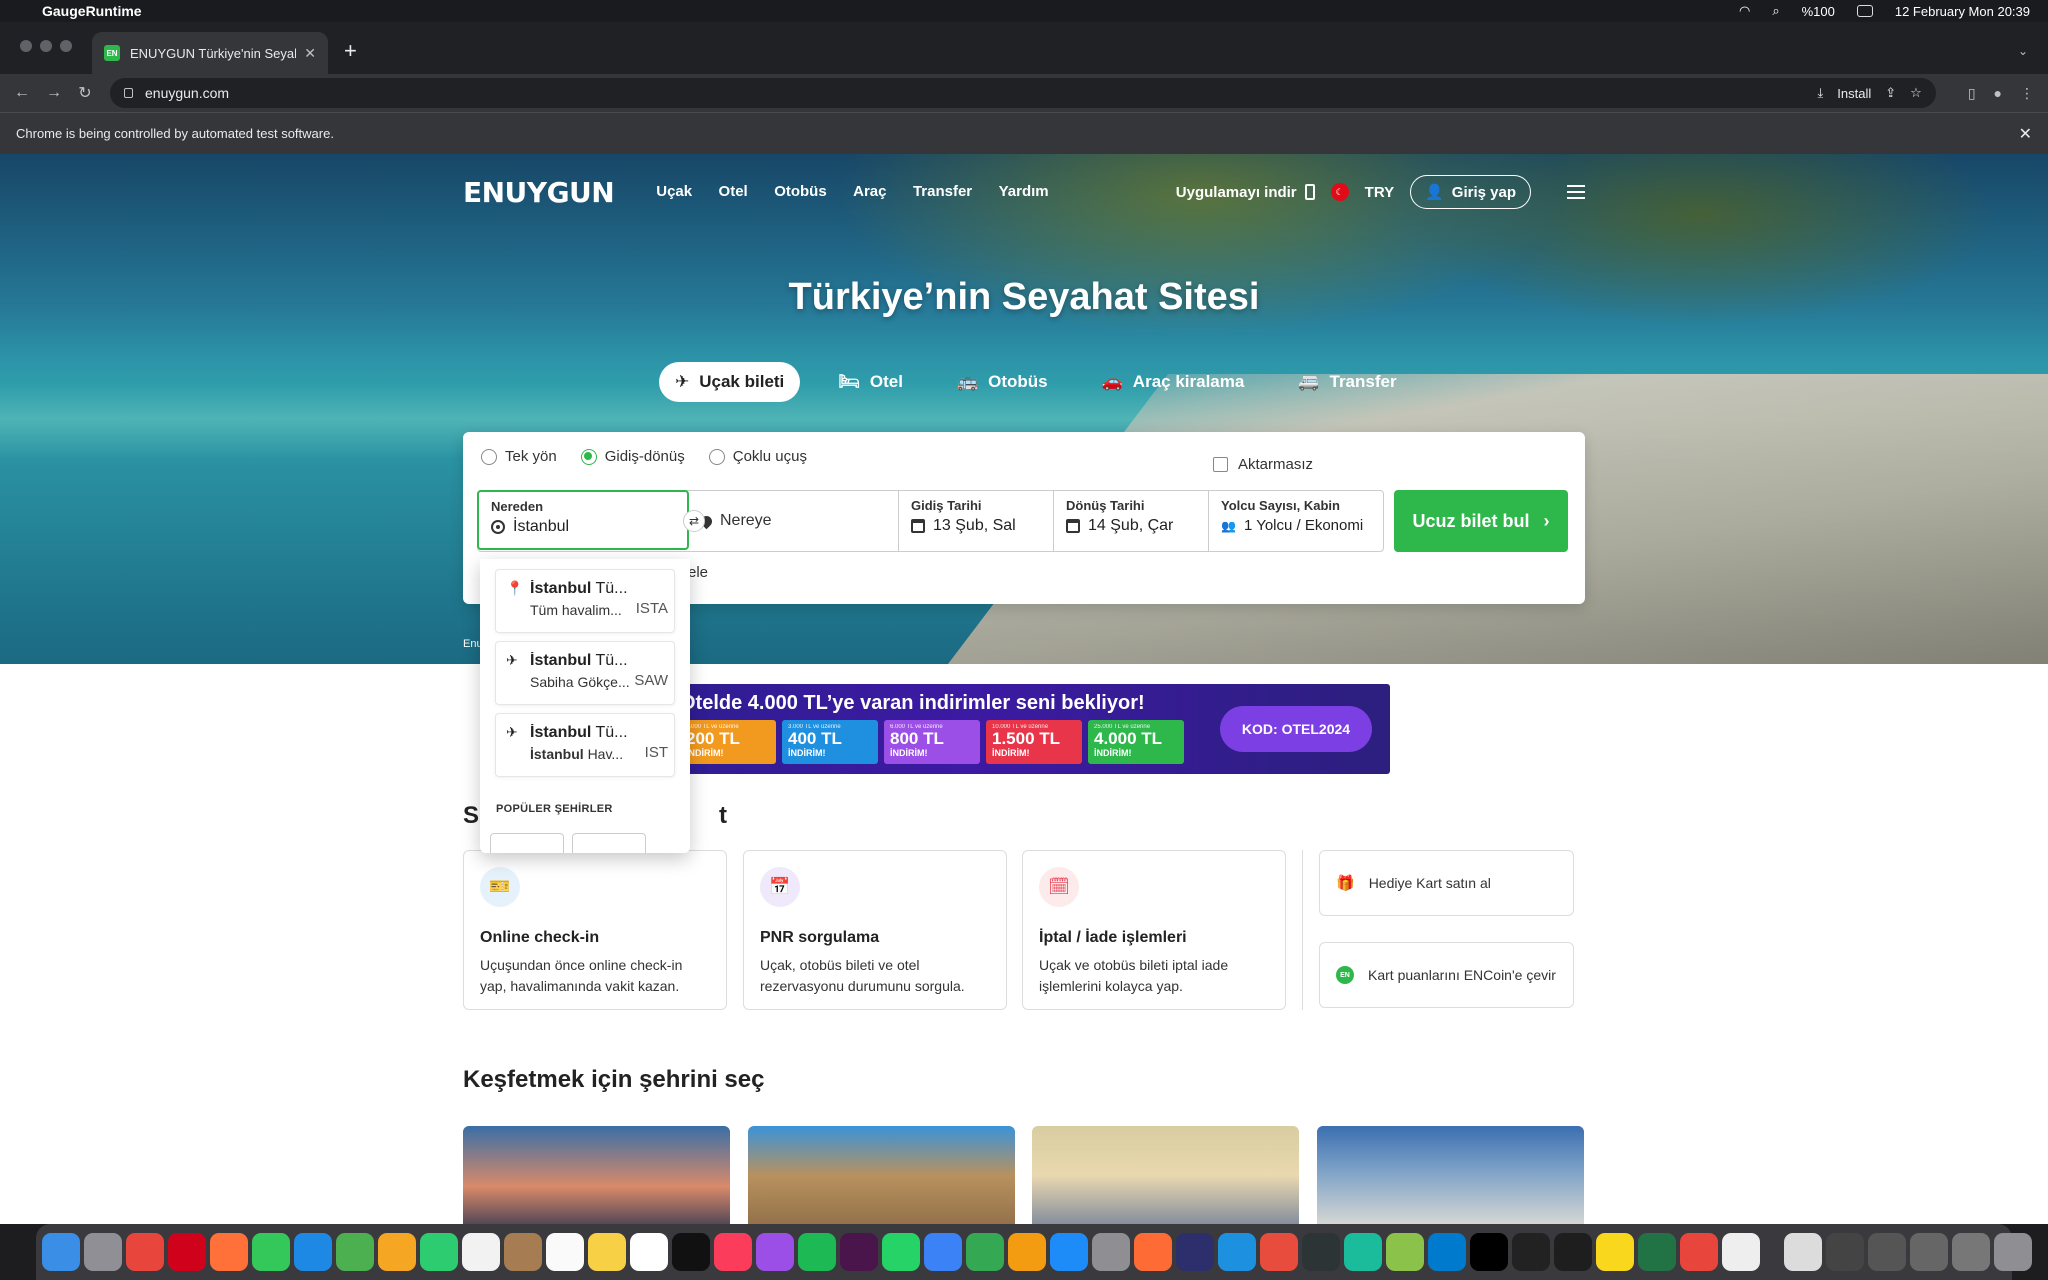  Describe the element at coordinates (523, 1252) in the screenshot. I see `contacts-icon` at that location.